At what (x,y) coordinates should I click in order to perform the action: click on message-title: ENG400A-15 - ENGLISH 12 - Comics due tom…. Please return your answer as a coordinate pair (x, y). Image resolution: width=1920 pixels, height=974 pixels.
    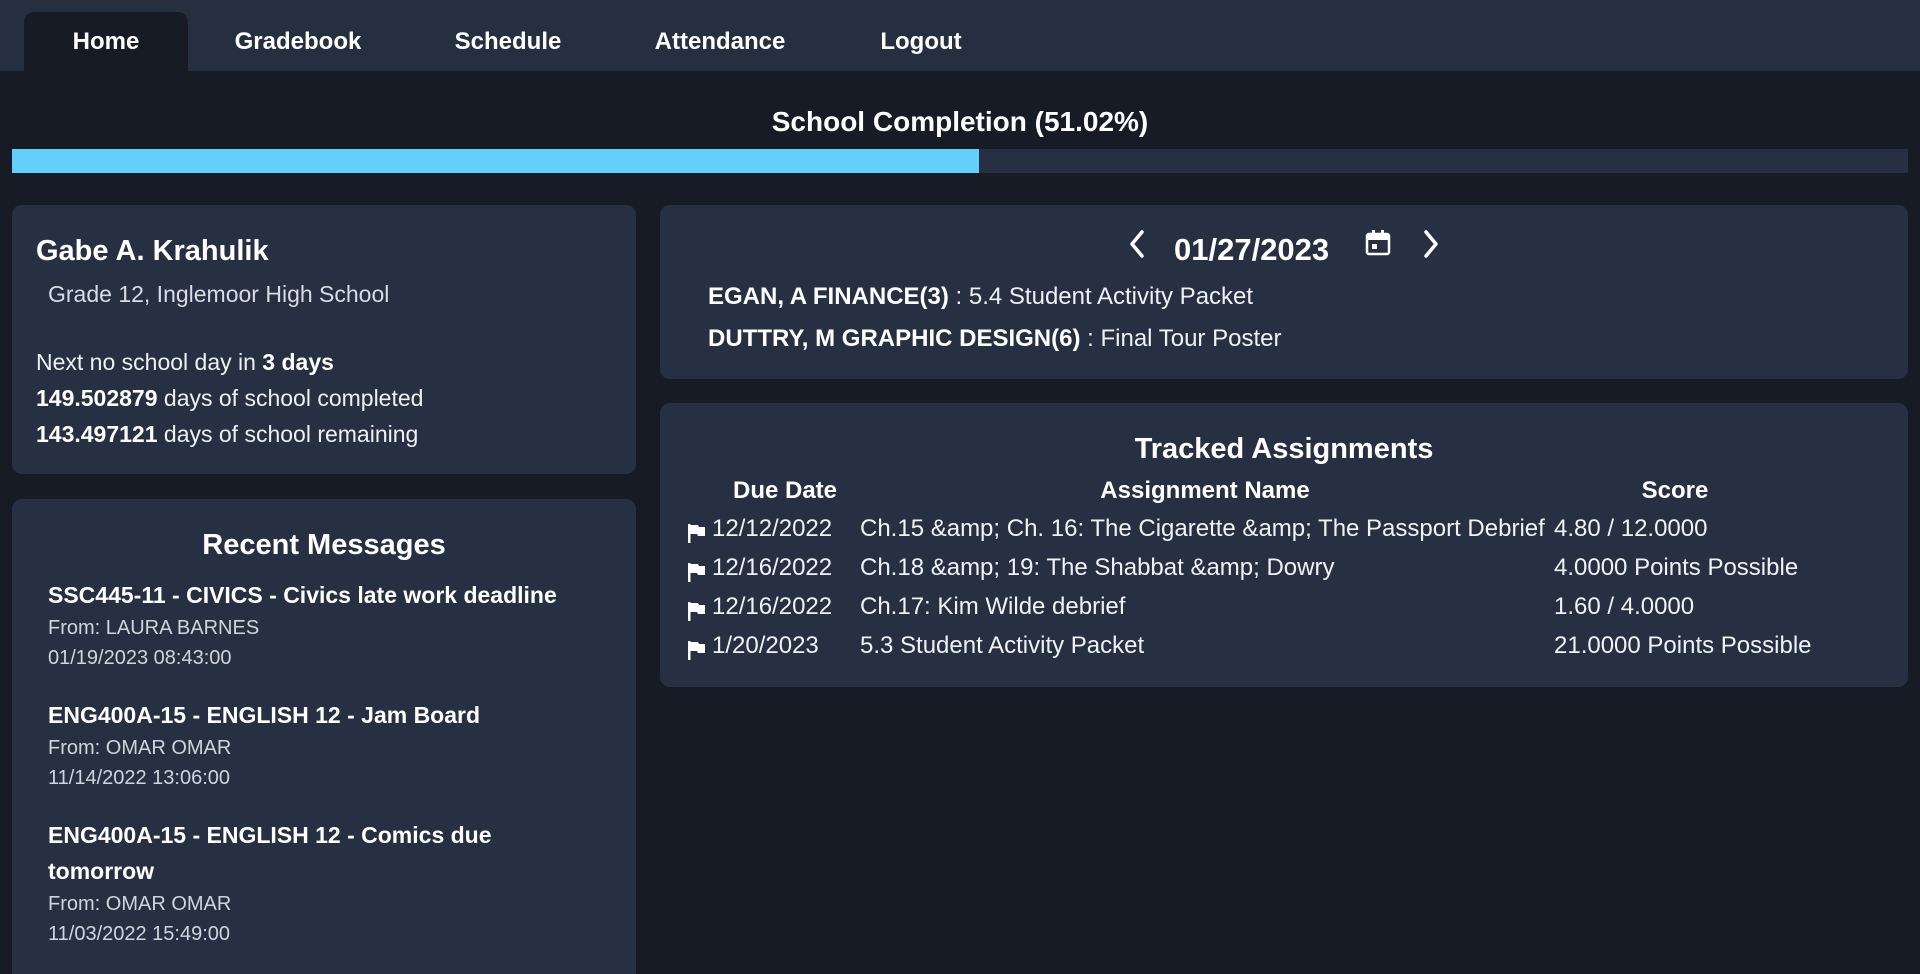
    Looking at the image, I should click on (318, 853).